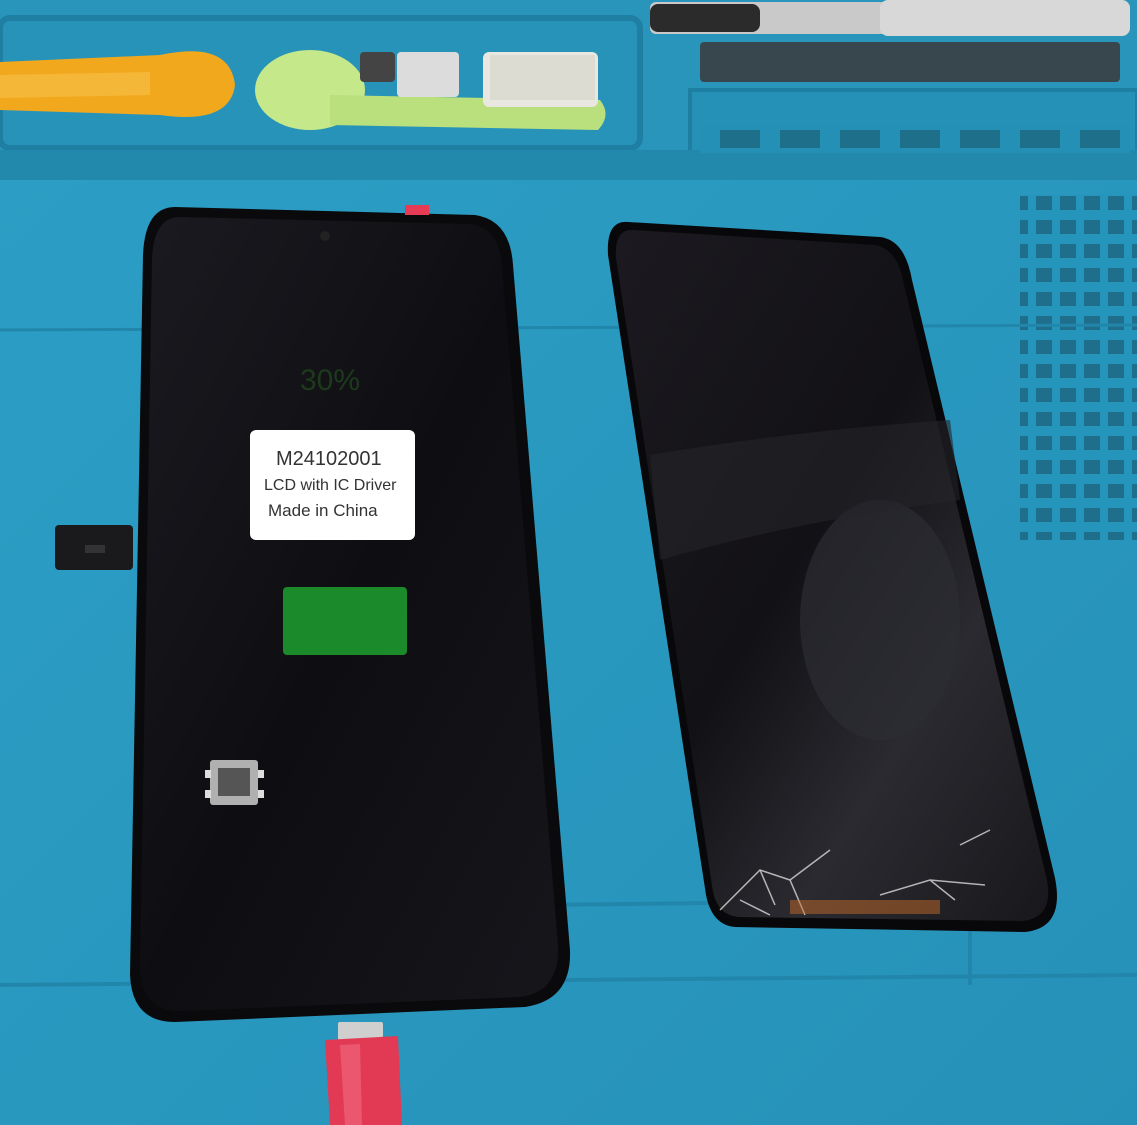  What do you see at coordinates (329, 459) in the screenshot?
I see `label-line-model: M24102001` at bounding box center [329, 459].